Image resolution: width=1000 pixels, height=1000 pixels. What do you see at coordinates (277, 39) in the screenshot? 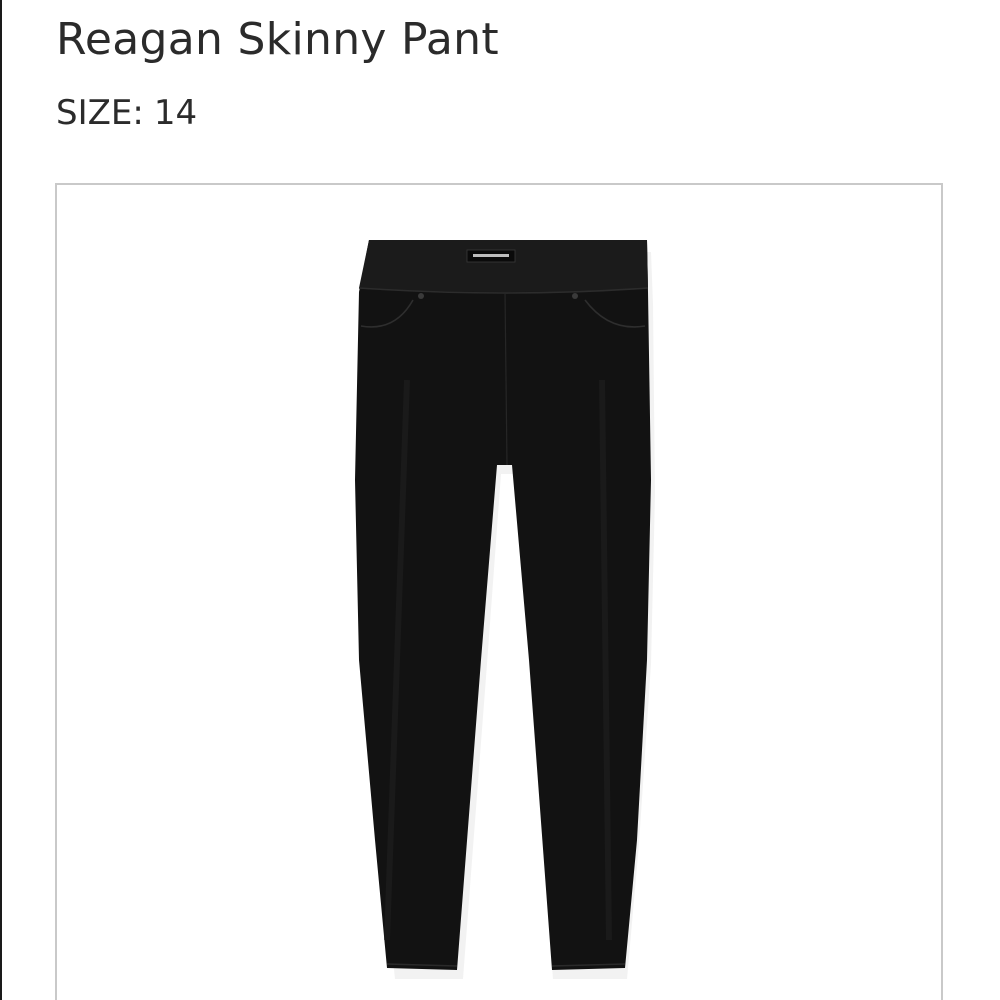
I see `product-title: Reagan Skinny Pant` at bounding box center [277, 39].